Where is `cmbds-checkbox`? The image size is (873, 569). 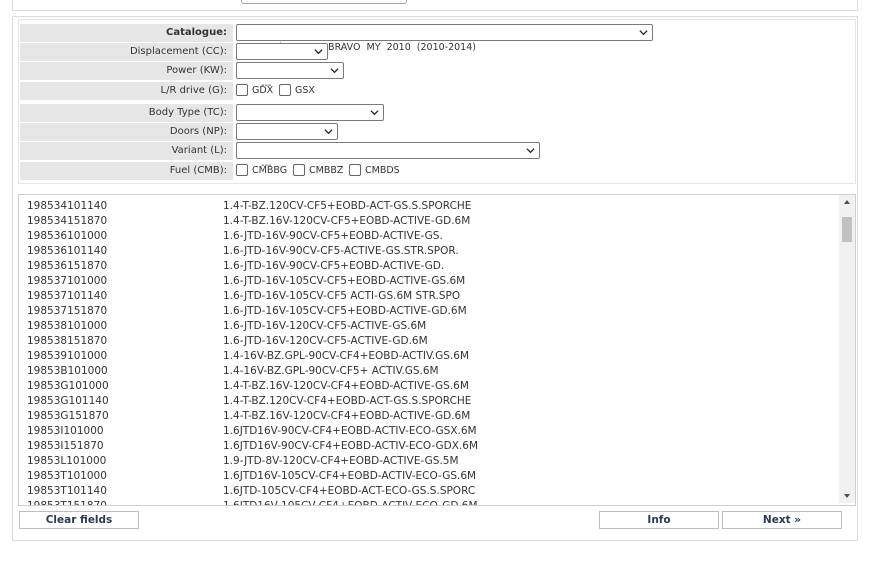 cmbds-checkbox is located at coordinates (355, 170).